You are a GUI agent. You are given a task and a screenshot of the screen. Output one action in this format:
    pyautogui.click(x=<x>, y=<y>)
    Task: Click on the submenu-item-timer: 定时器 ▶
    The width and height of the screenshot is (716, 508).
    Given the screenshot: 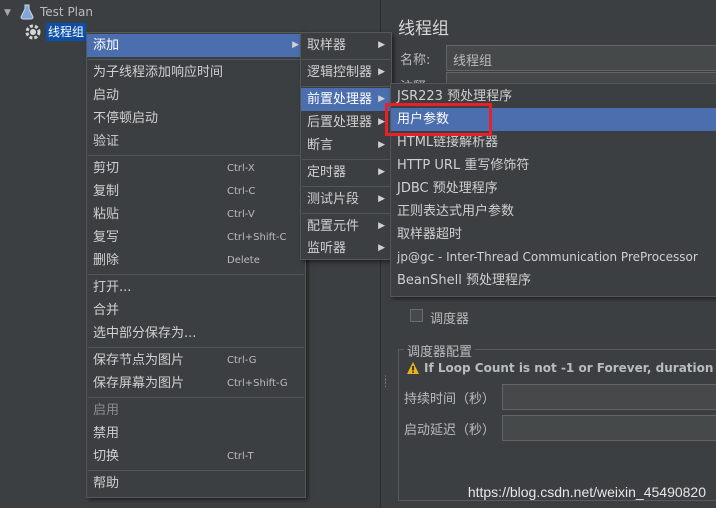 What is the action you would take?
    pyautogui.click(x=346, y=172)
    